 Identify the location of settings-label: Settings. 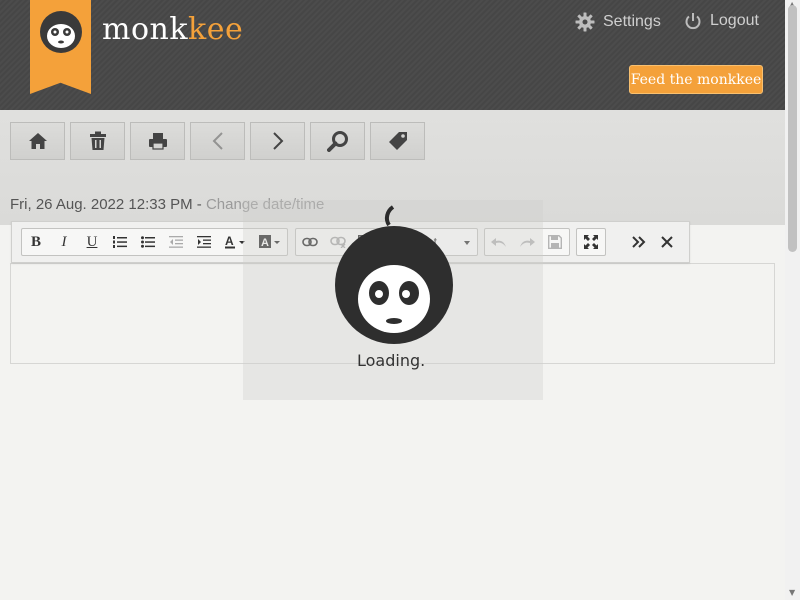
(632, 21).